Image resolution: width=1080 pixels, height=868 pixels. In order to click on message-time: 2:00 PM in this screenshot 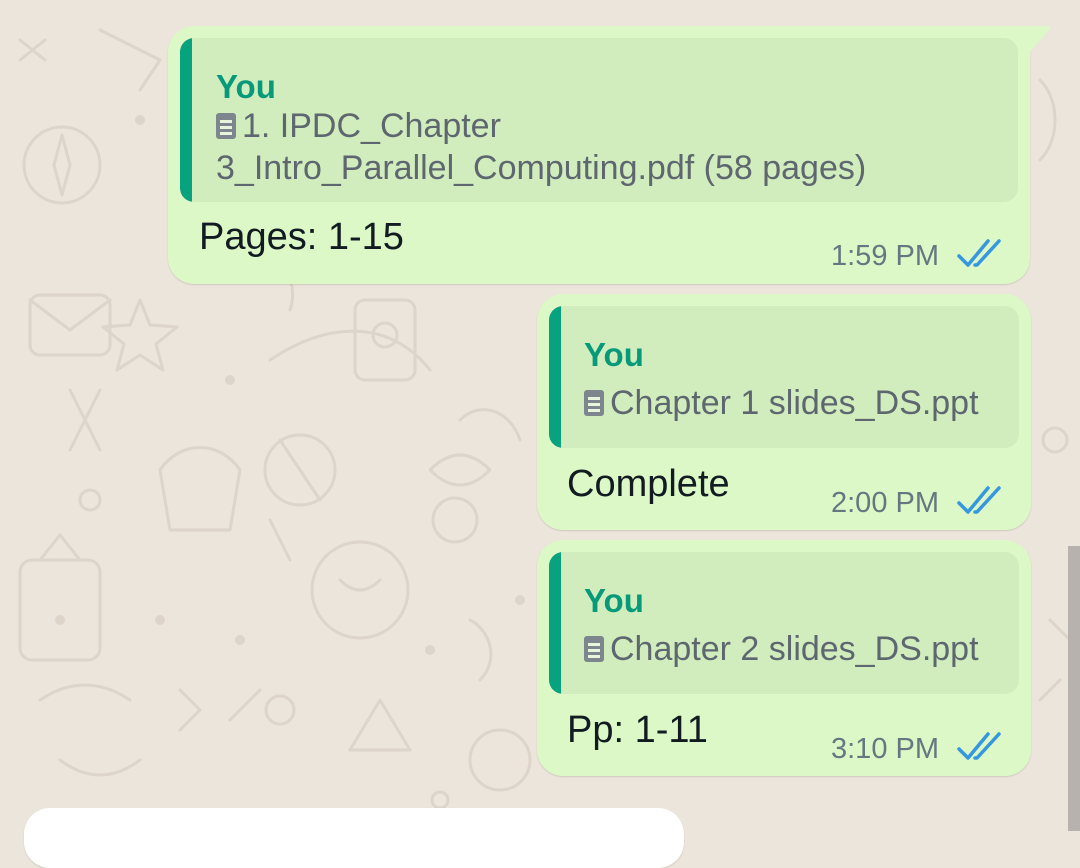, I will do `click(885, 503)`.